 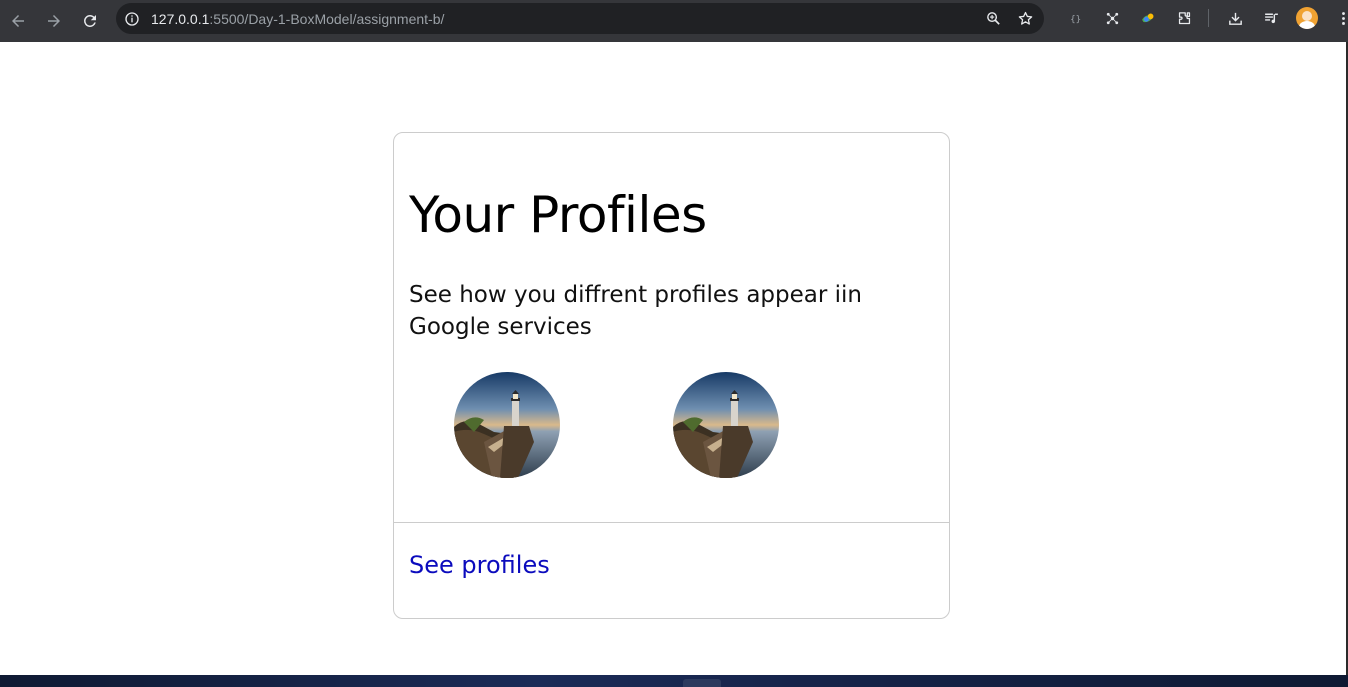 What do you see at coordinates (671, 522) in the screenshot?
I see `card-divider` at bounding box center [671, 522].